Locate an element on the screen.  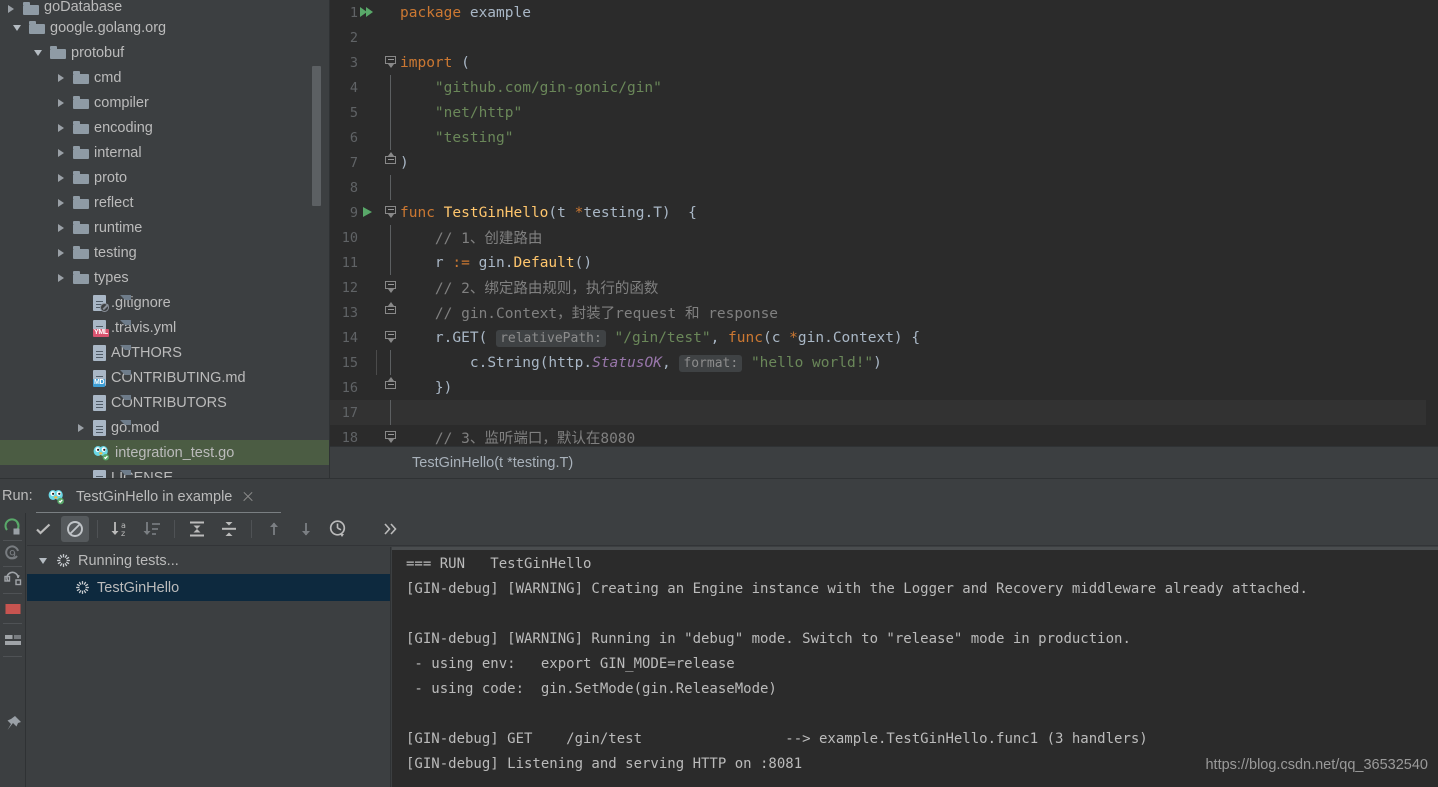
code-line: 2 is located at coordinates (884, 37).